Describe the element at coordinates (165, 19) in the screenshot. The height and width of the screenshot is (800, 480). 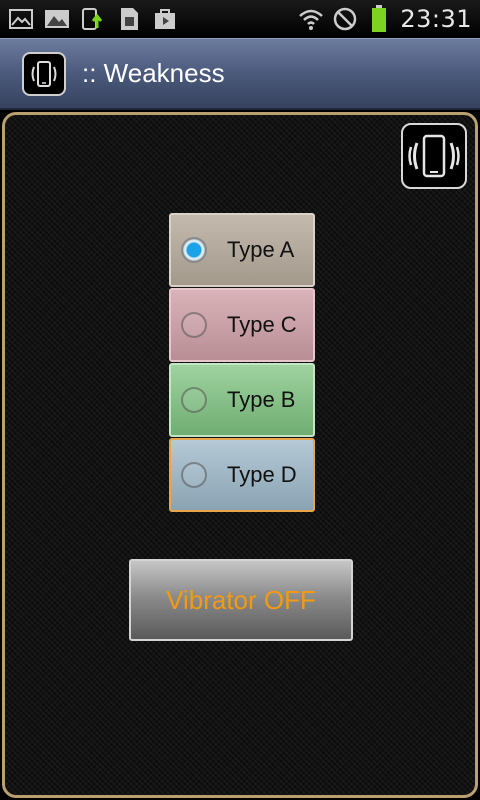
I see `bag-icon` at that location.